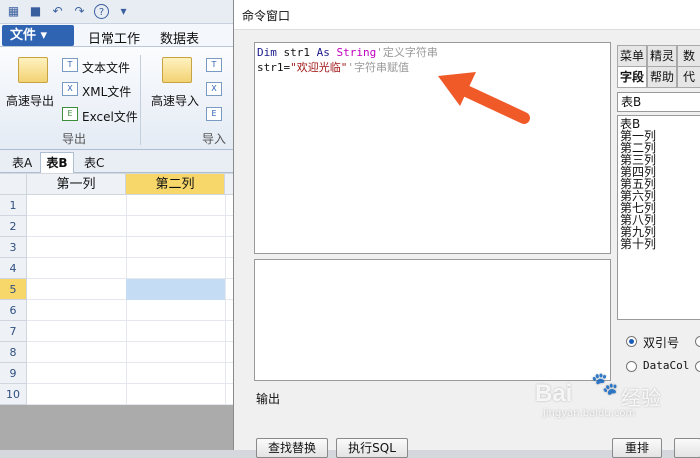 This screenshot has width=700, height=458. Describe the element at coordinates (641, 398) in the screenshot. I see `watermark-brand-2: 经验` at that location.